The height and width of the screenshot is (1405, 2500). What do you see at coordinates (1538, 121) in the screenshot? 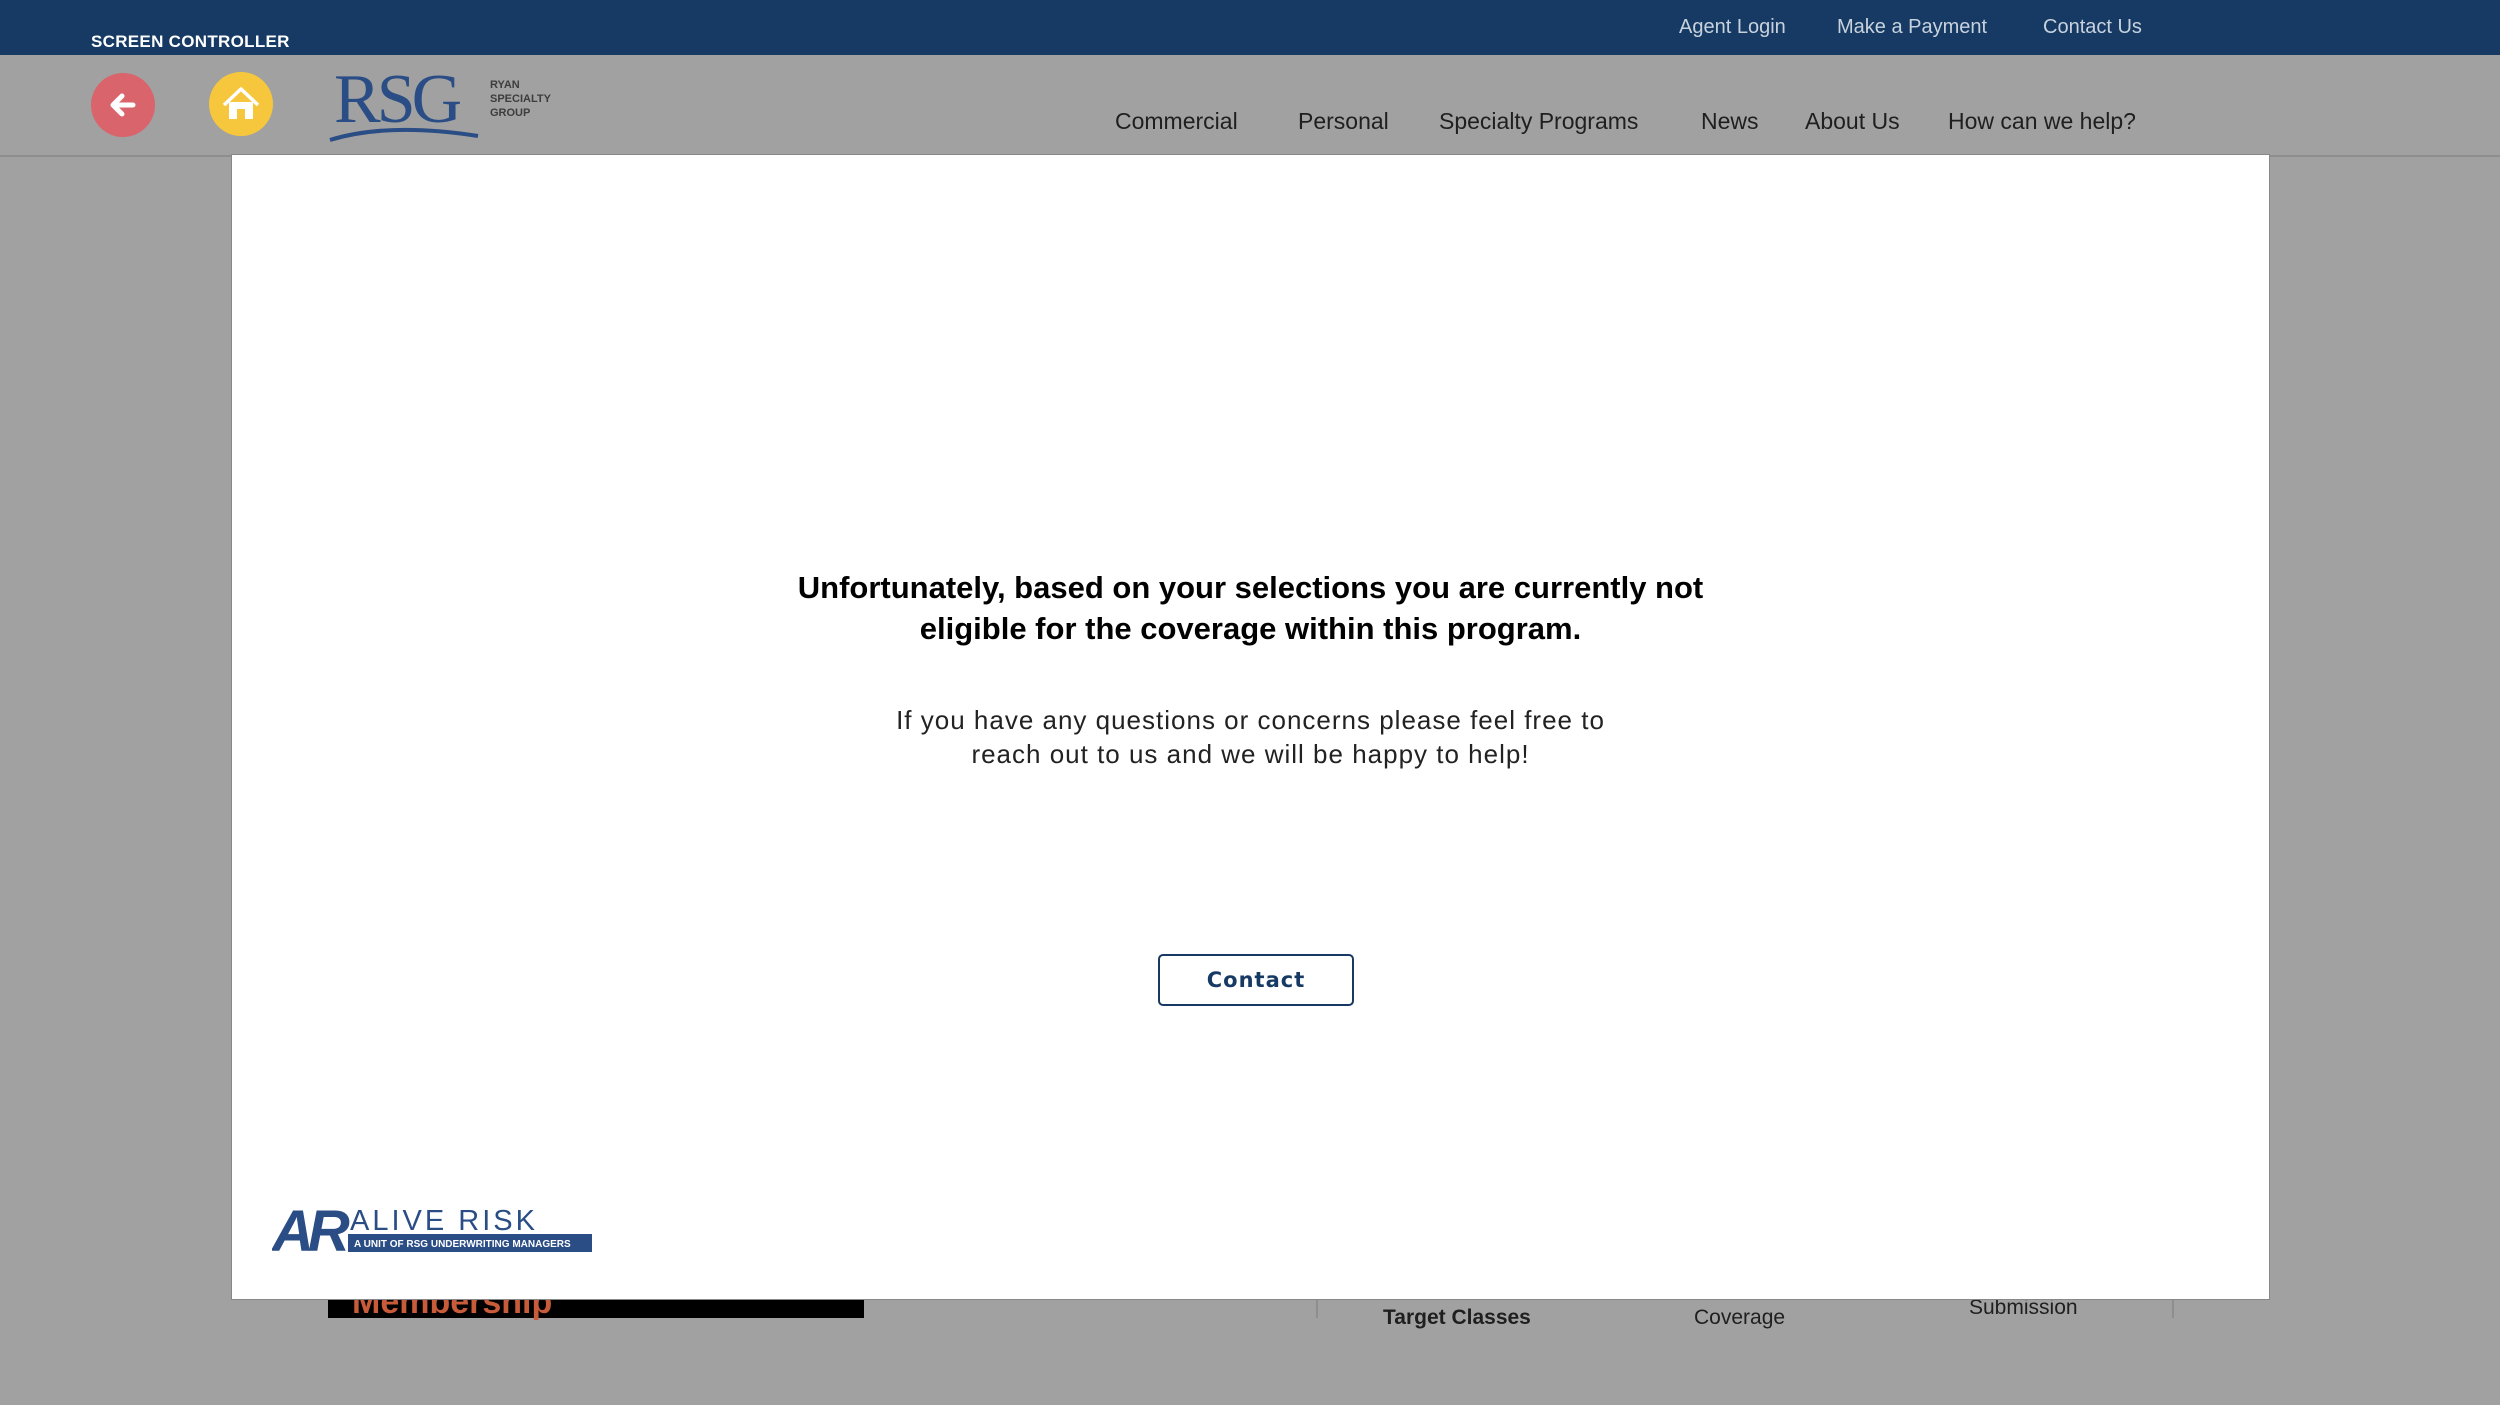
I see `nav-specialty-programs: Specialty Programs` at bounding box center [1538, 121].